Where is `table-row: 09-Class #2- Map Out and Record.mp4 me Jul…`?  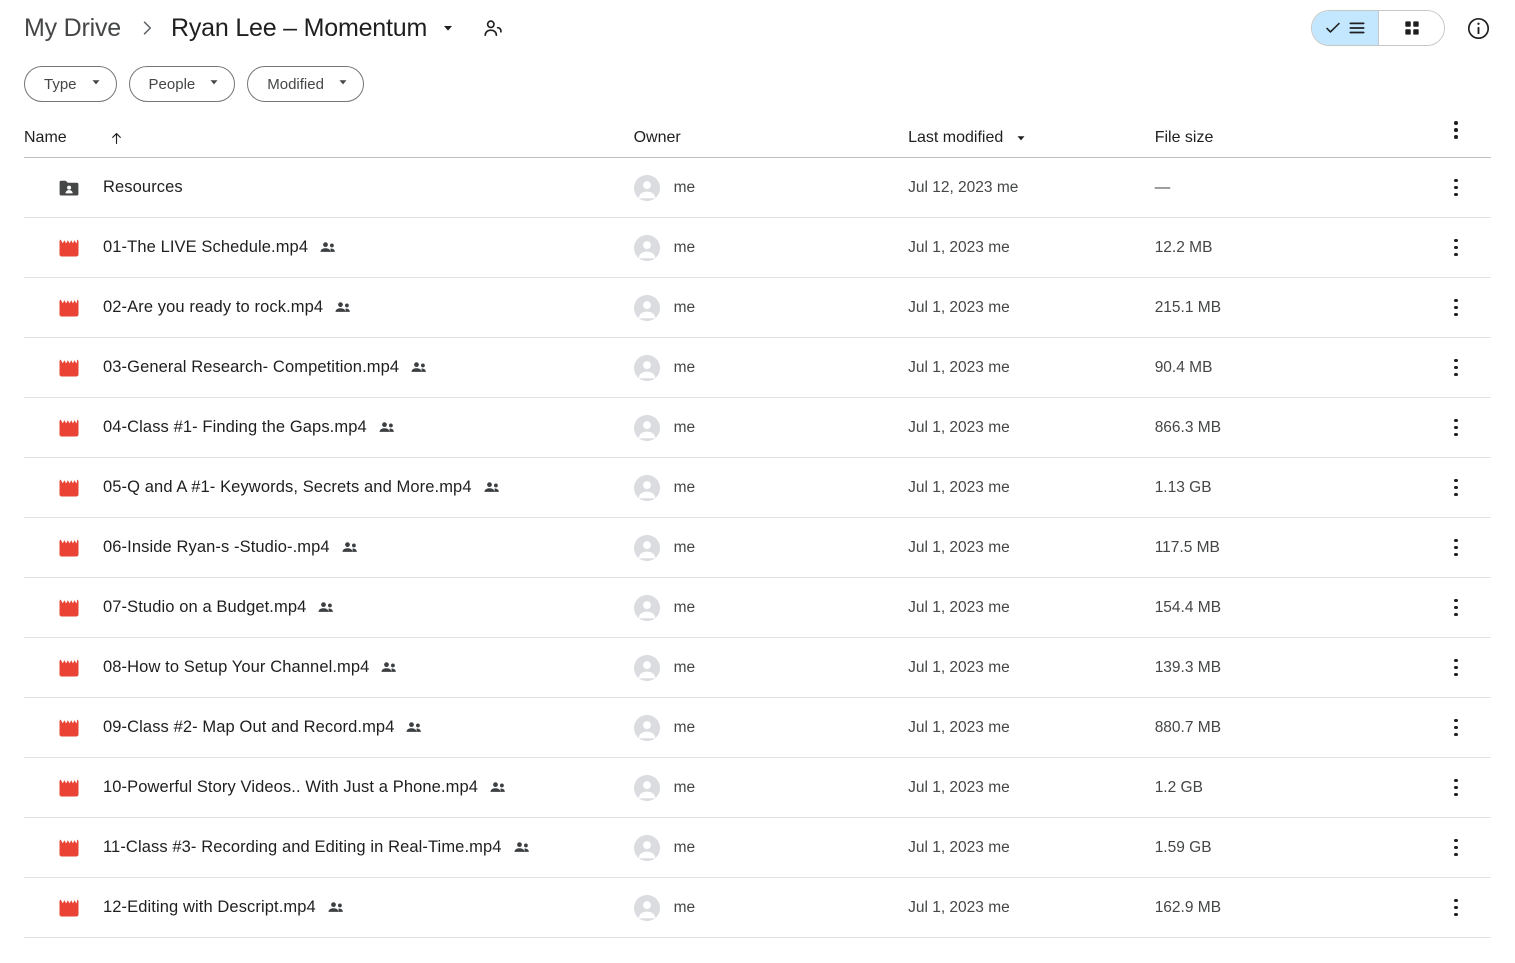
table-row: 09-Class #2- Map Out and Record.mp4 me Jul… is located at coordinates (757, 728).